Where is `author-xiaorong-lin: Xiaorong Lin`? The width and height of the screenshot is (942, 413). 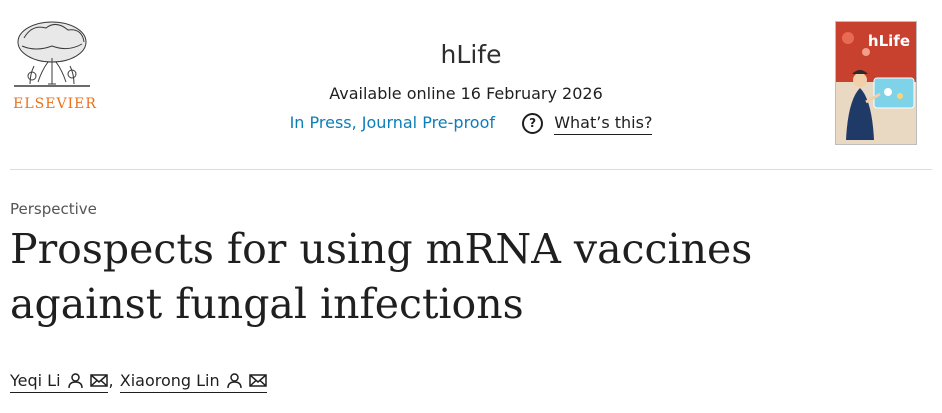 author-xiaorong-lin: Xiaorong Lin is located at coordinates (193, 382).